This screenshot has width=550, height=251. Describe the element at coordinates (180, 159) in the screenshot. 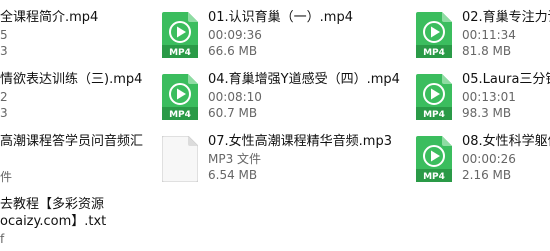

I see `document-file-icon` at that location.